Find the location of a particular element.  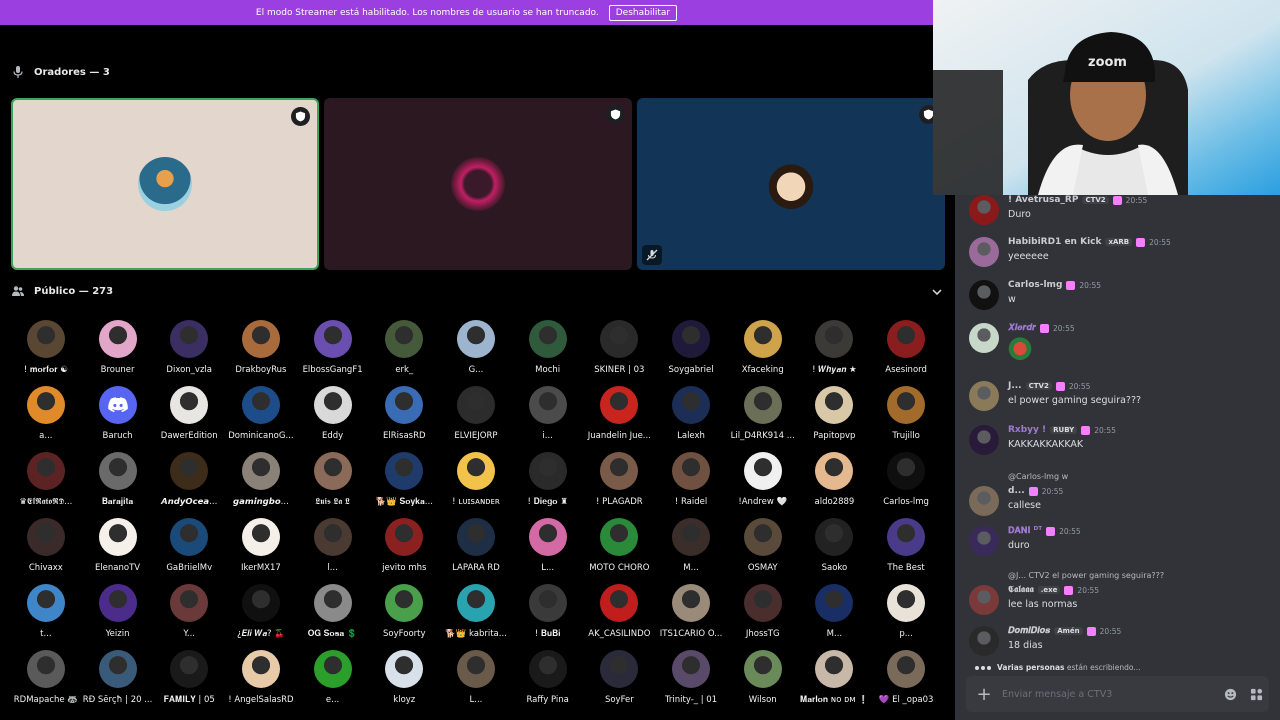

audience-member: jevito mhs is located at coordinates (404, 545).